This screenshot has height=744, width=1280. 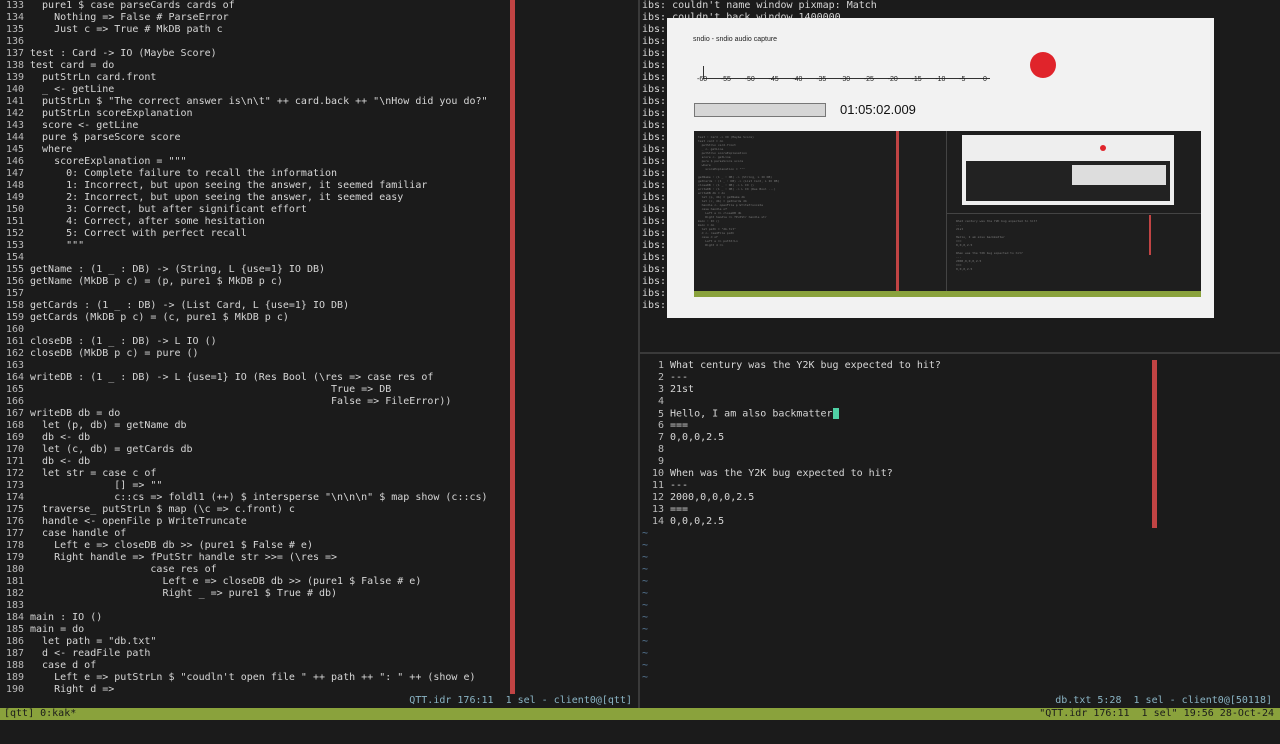 What do you see at coordinates (14, 17) in the screenshot?
I see `line-number: 134` at bounding box center [14, 17].